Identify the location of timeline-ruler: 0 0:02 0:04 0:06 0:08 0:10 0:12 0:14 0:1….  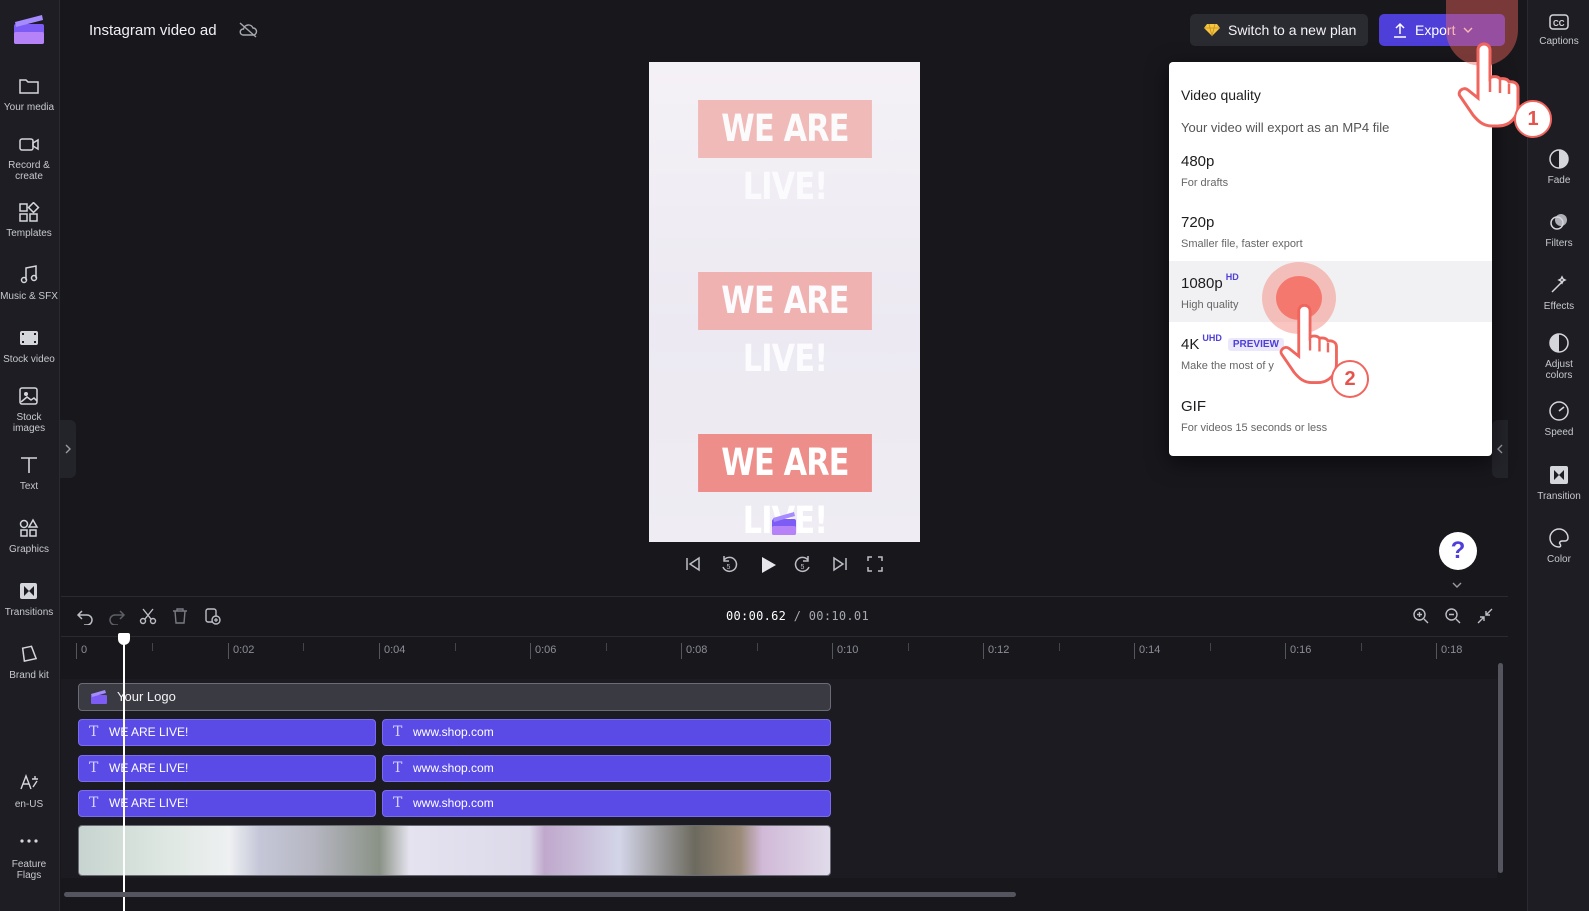
(784, 650).